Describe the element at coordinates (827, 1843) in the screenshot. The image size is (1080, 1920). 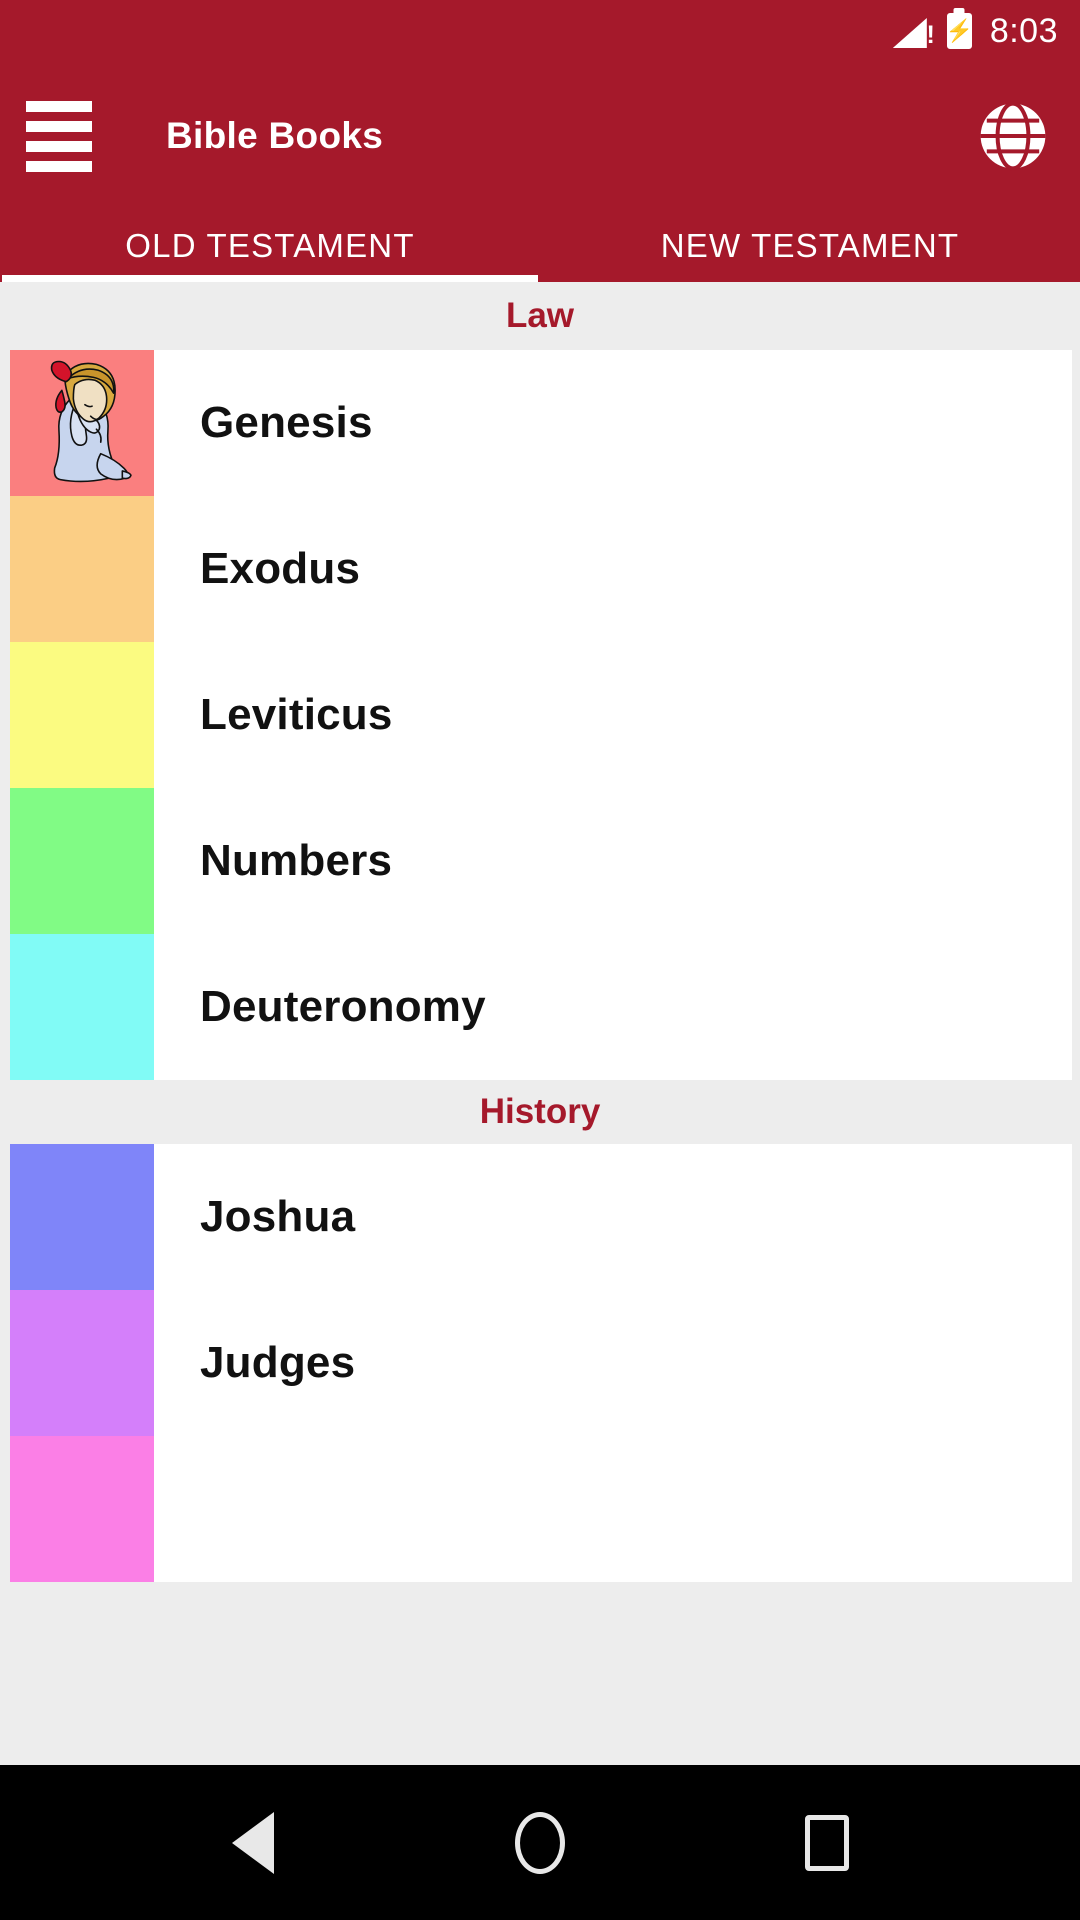
I see `recents-square-icon` at that location.